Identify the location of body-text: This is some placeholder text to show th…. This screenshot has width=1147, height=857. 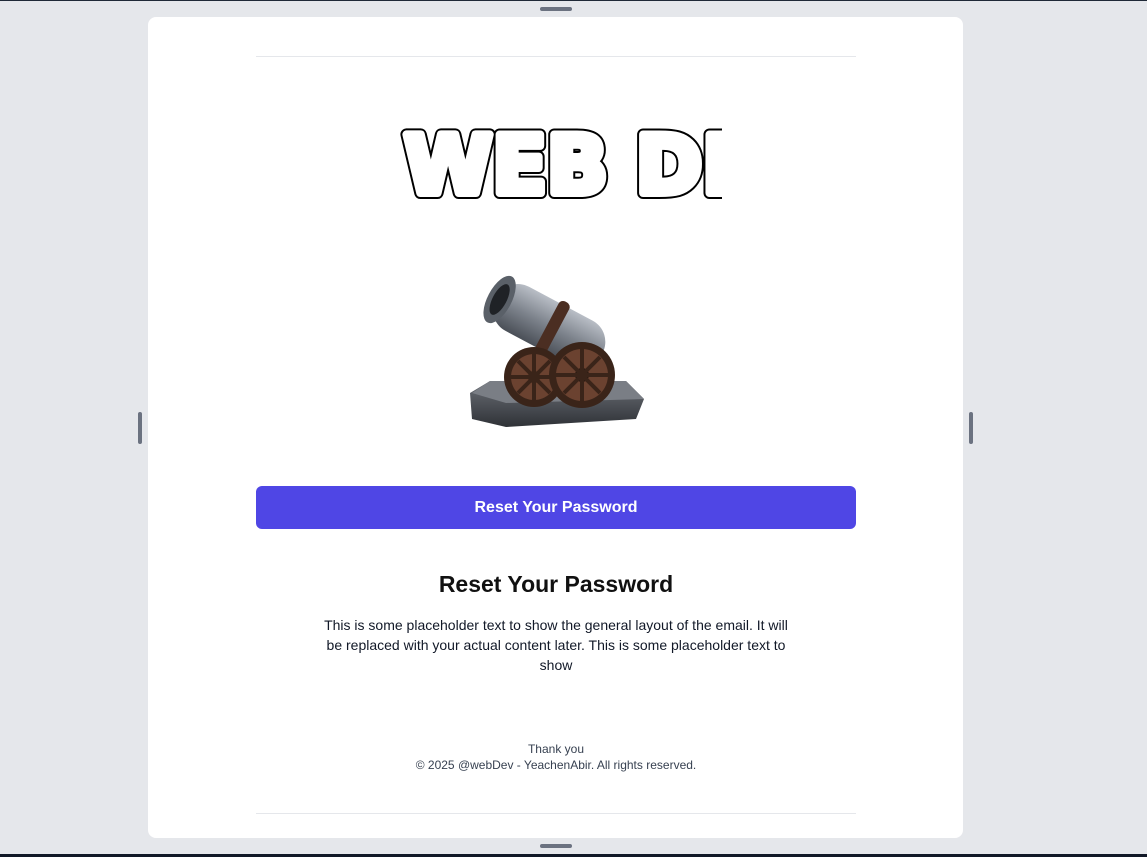
(556, 645).